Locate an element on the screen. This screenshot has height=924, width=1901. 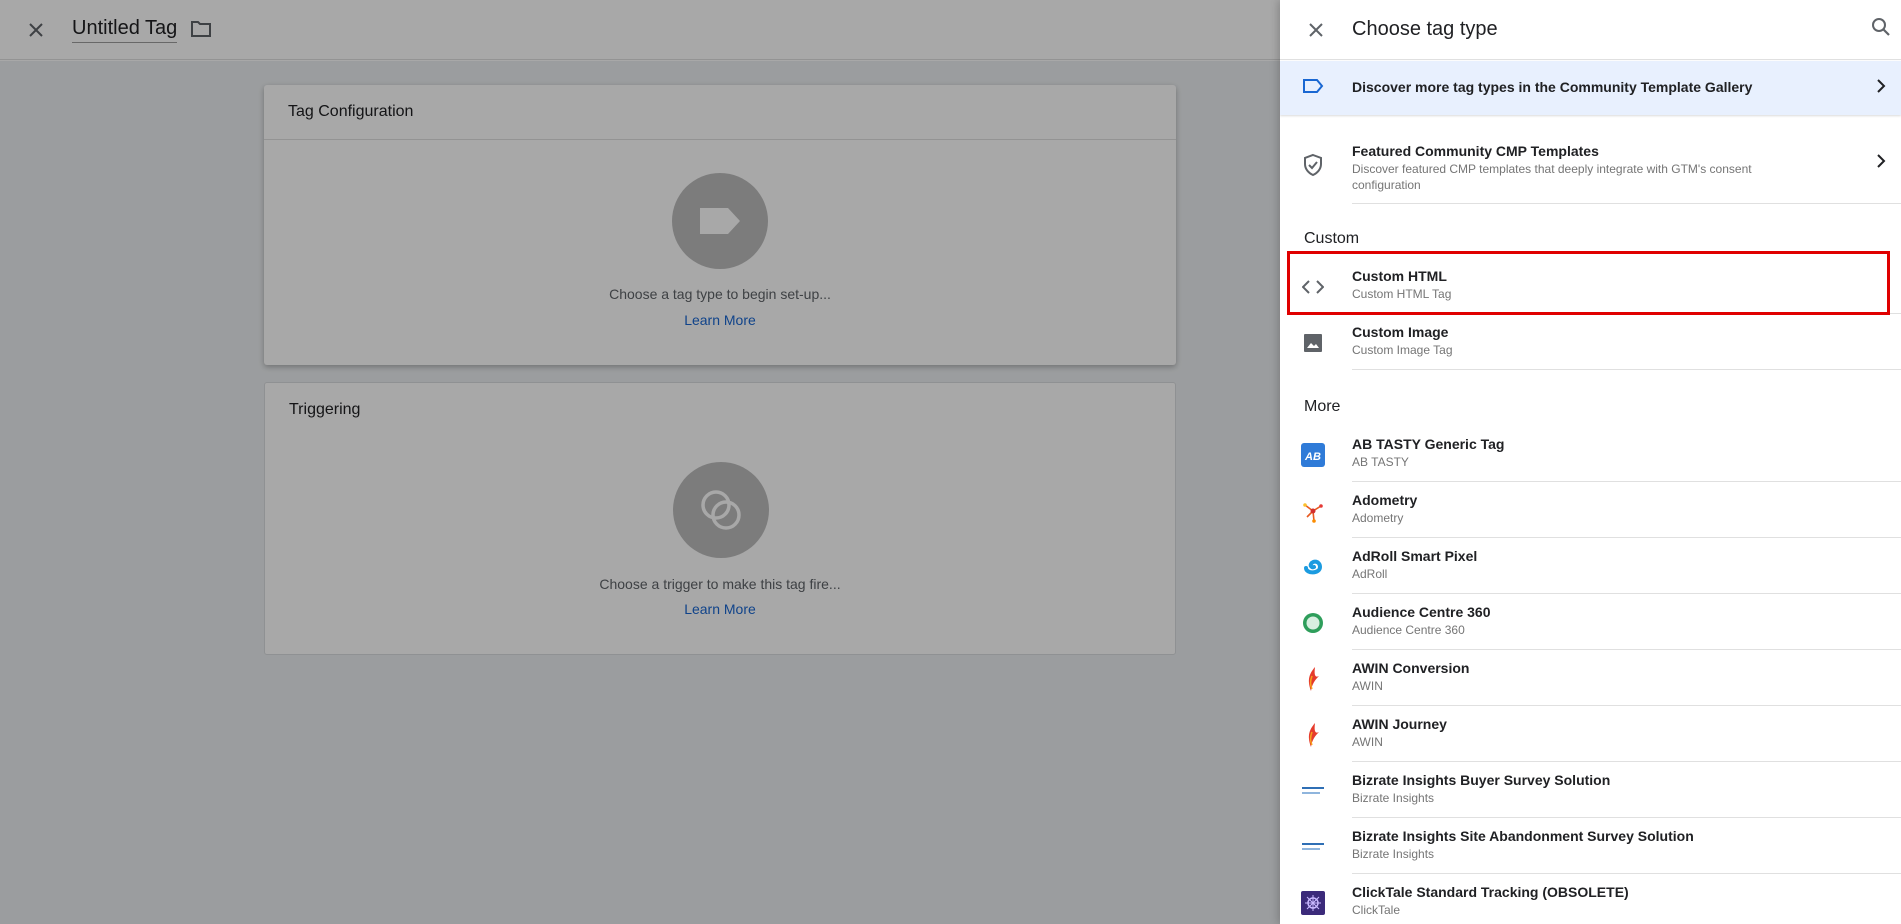
adroll-smart-pixel-item: AdRoll Smart Pixel AdRoll is located at coordinates (1590, 566).